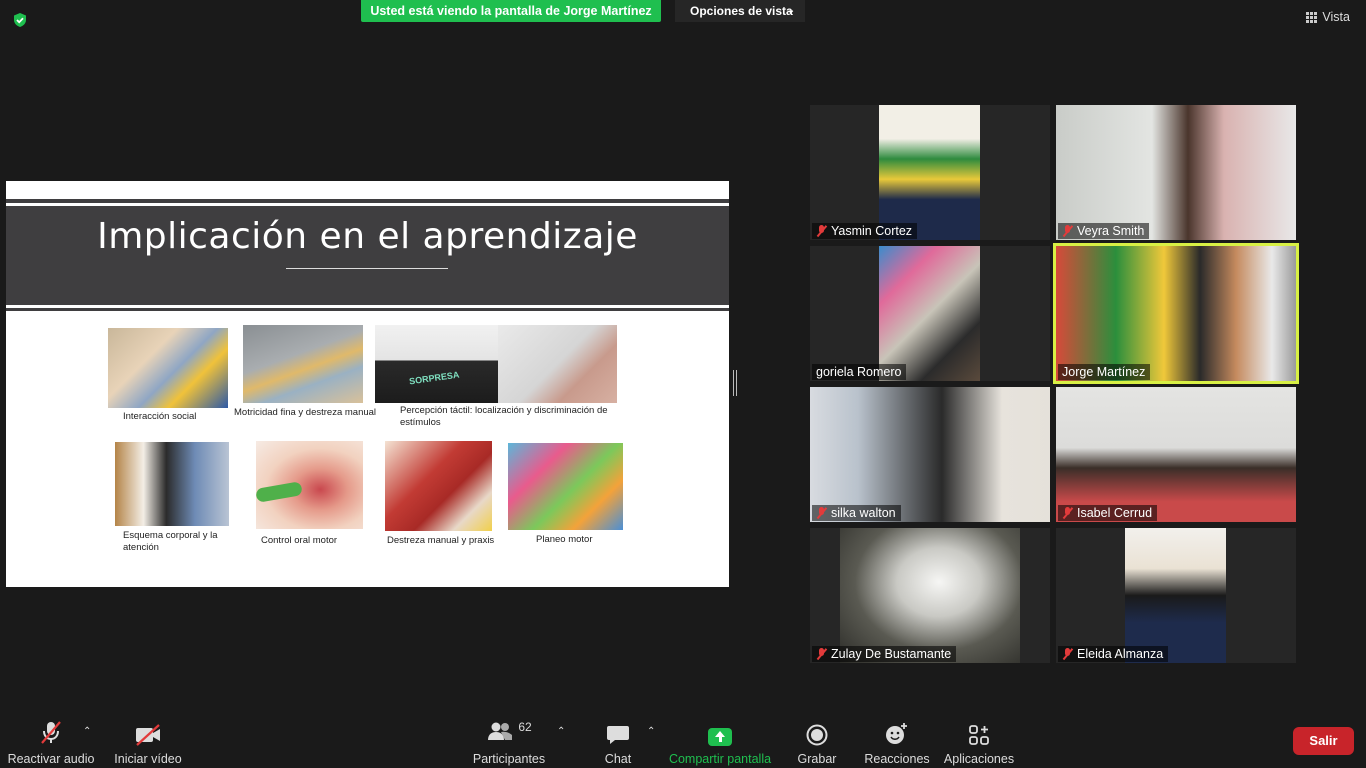 The height and width of the screenshot is (768, 1366). Describe the element at coordinates (309, 485) in the screenshot. I see `photo-oral-motor` at that location.